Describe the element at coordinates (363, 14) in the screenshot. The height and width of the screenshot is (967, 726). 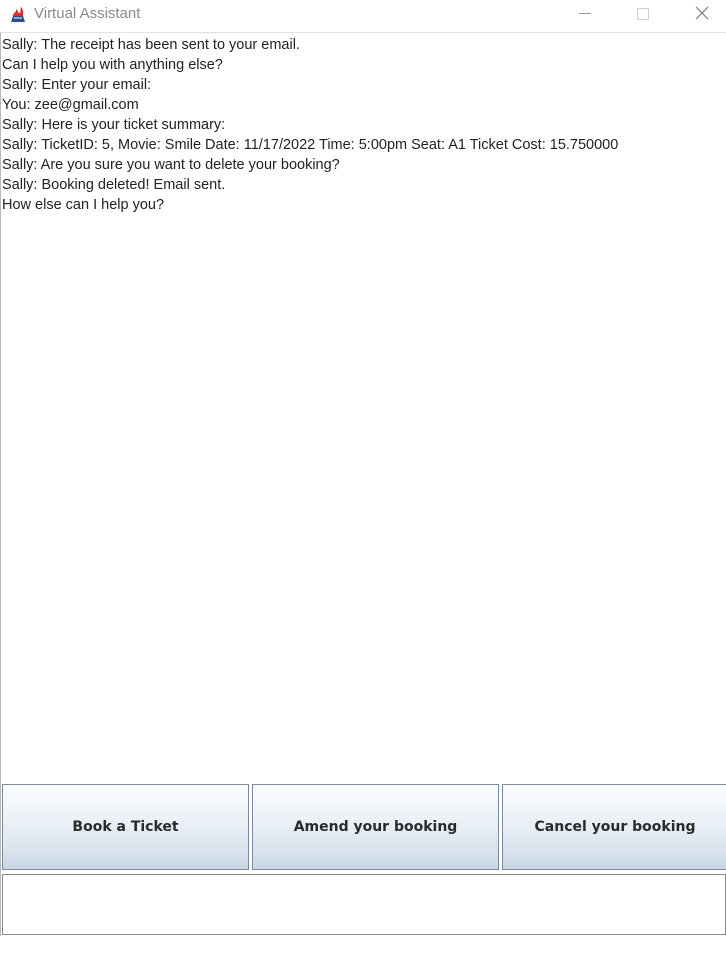
I see `title-bar: Virtual Assistant` at that location.